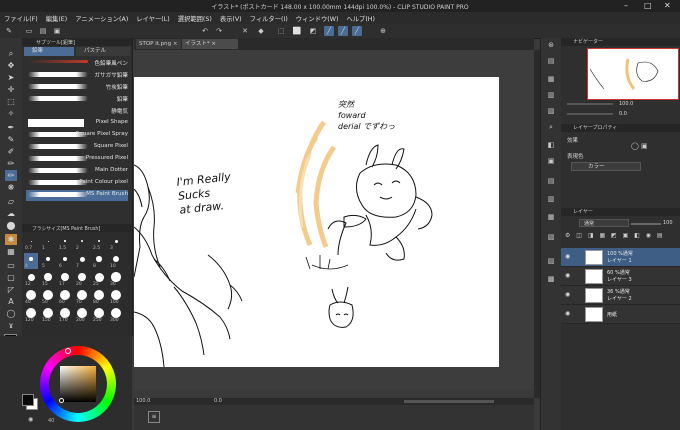  I want to click on snap-grid-icon: ╱, so click(357, 31).